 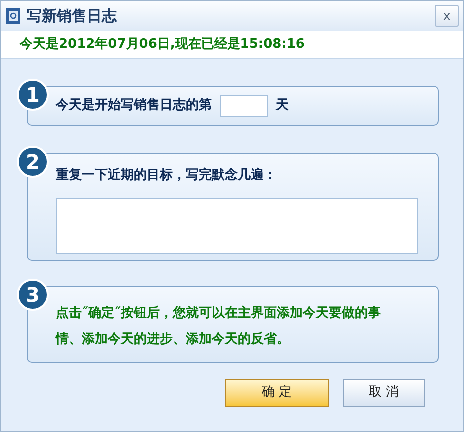 I want to click on step-number-badge: 3, so click(x=33, y=295).